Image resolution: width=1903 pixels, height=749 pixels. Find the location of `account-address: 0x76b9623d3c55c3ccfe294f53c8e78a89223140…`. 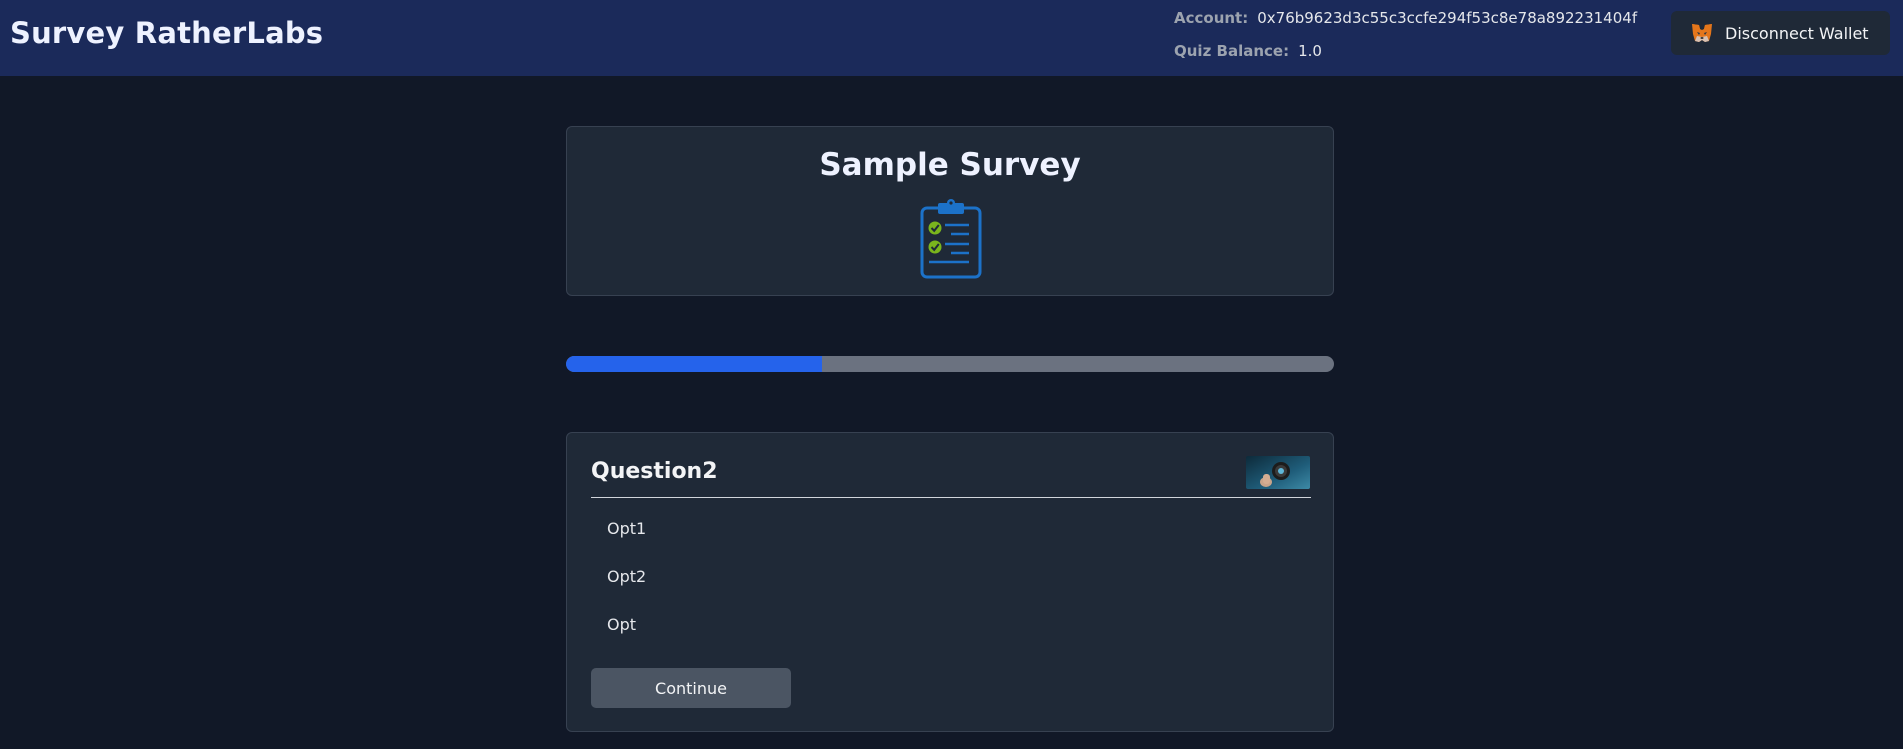

account-address: 0x76b9623d3c55c3ccfe294f53c8e78a89223140… is located at coordinates (1447, 18).